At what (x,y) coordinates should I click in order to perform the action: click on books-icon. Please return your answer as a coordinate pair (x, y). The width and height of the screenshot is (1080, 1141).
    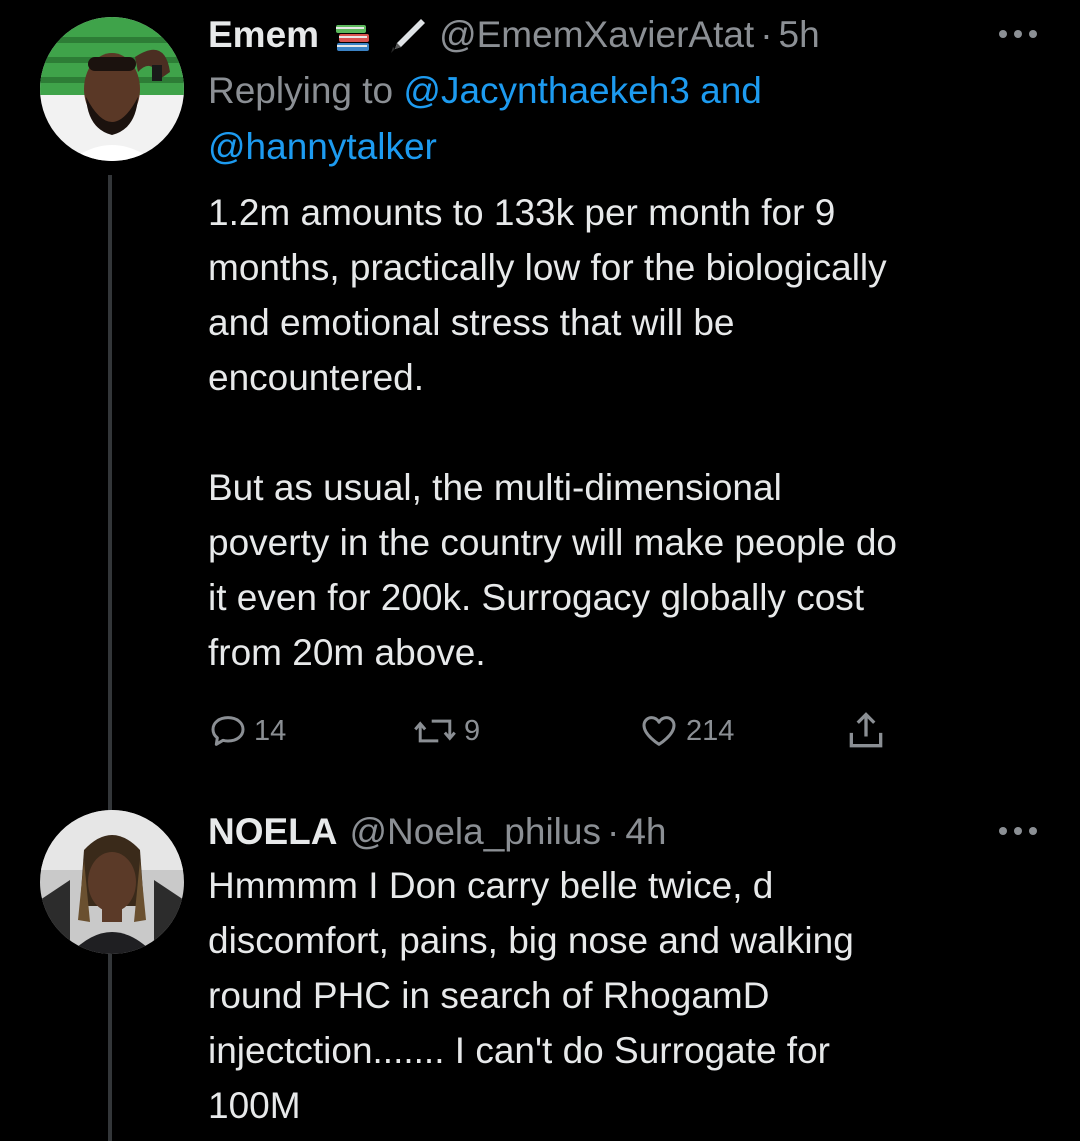
    Looking at the image, I should click on (353, 35).